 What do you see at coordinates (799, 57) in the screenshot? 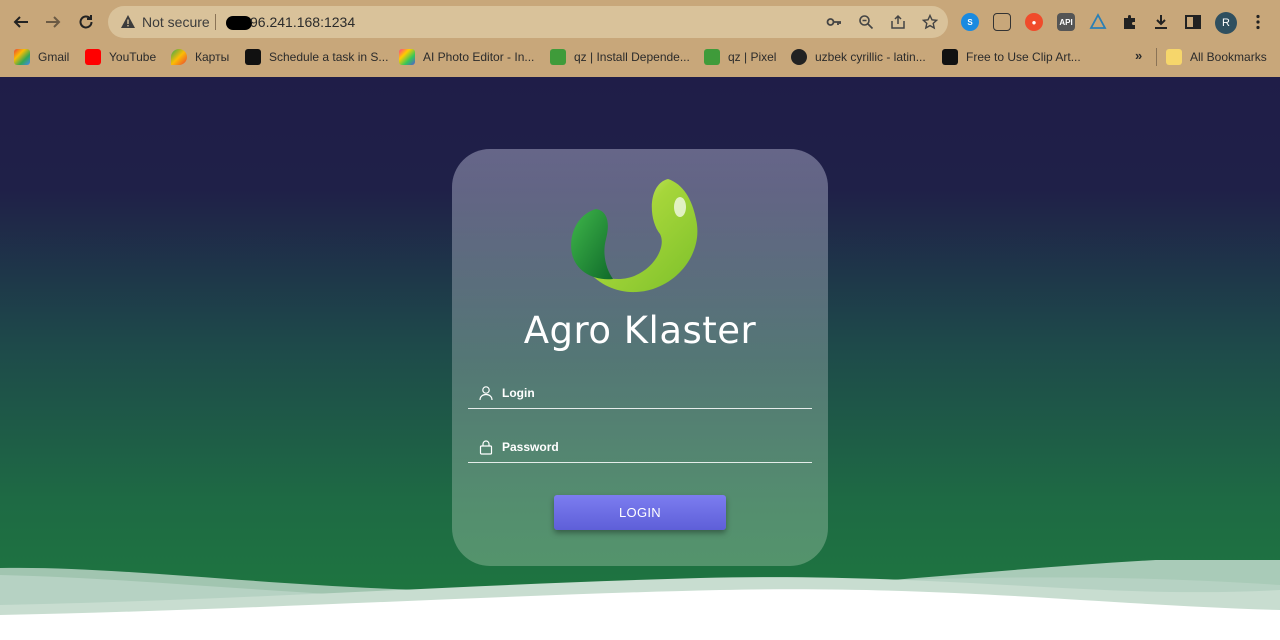
I see `globe-icon` at bounding box center [799, 57].